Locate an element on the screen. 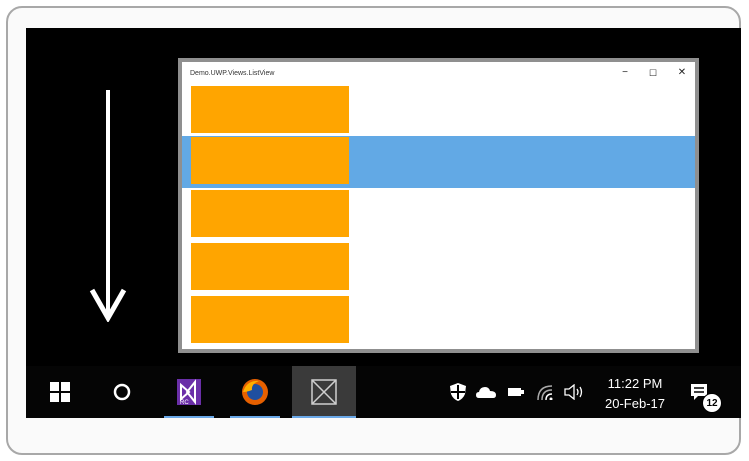  tray-onedrive is located at coordinates (487, 392).